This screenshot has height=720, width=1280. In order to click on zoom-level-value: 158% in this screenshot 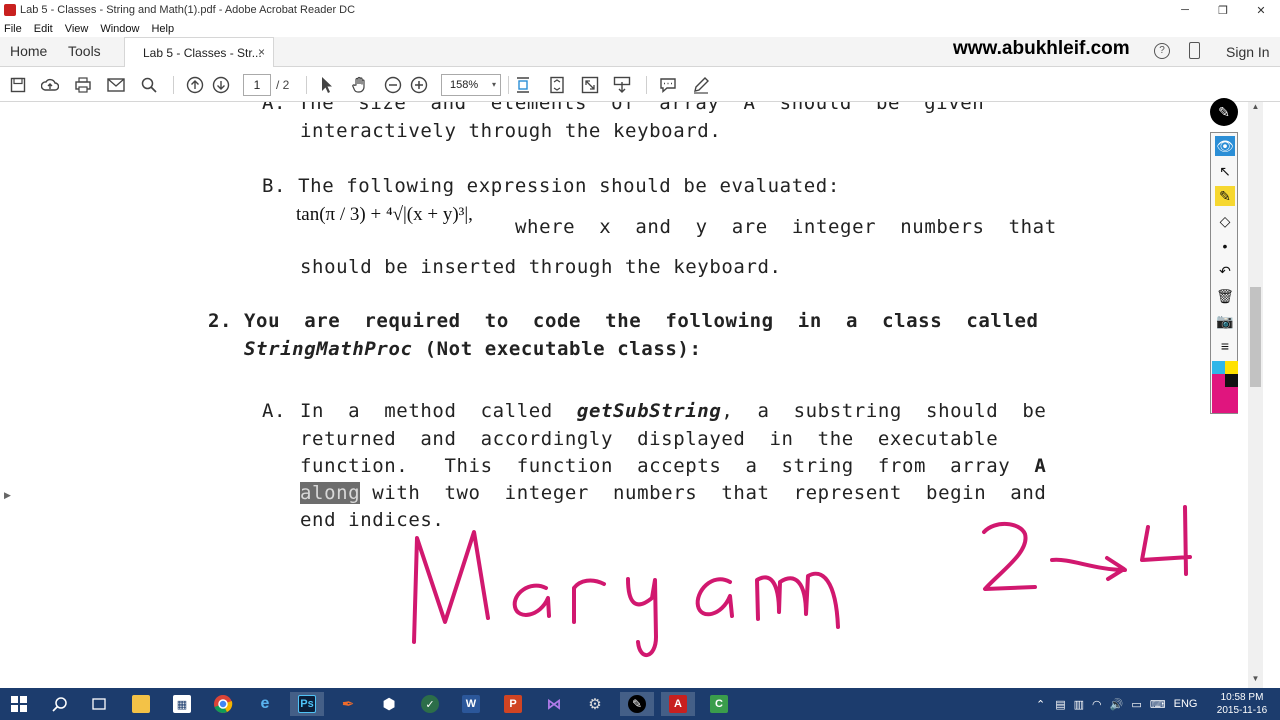, I will do `click(464, 85)`.